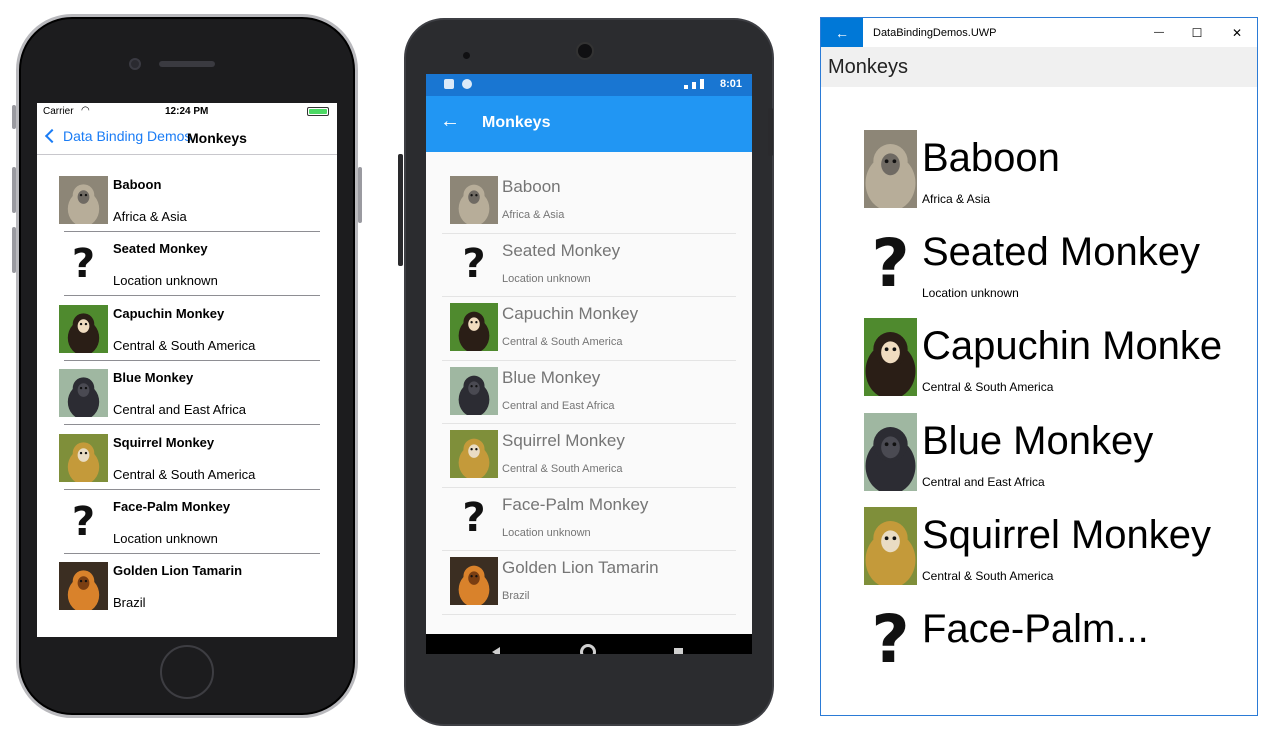 The image size is (1280, 734). I want to click on android-camera, so click(466, 55).